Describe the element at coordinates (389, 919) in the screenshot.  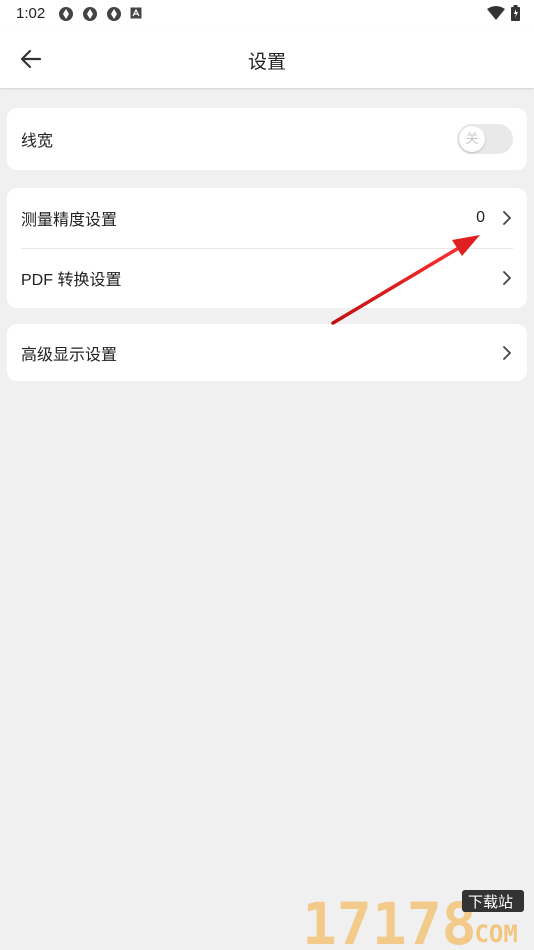
I see `watermark-number: 17178` at that location.